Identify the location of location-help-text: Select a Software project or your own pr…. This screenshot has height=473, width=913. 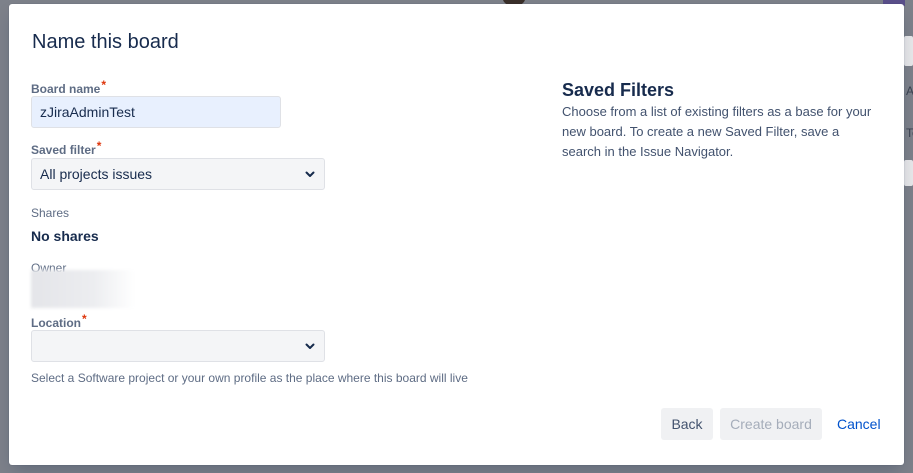
(249, 378).